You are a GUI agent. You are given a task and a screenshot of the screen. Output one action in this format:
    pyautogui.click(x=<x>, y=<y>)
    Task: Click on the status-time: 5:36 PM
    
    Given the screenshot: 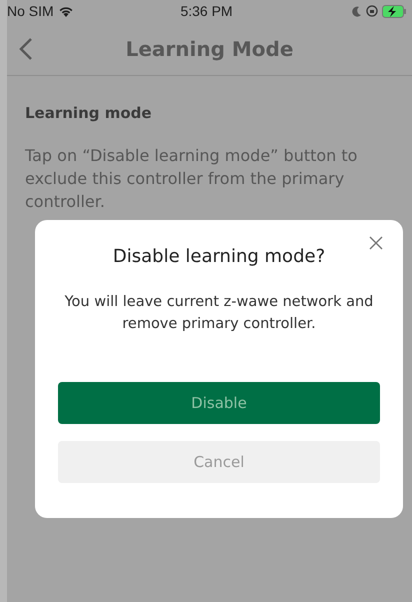 What is the action you would take?
    pyautogui.click(x=206, y=11)
    